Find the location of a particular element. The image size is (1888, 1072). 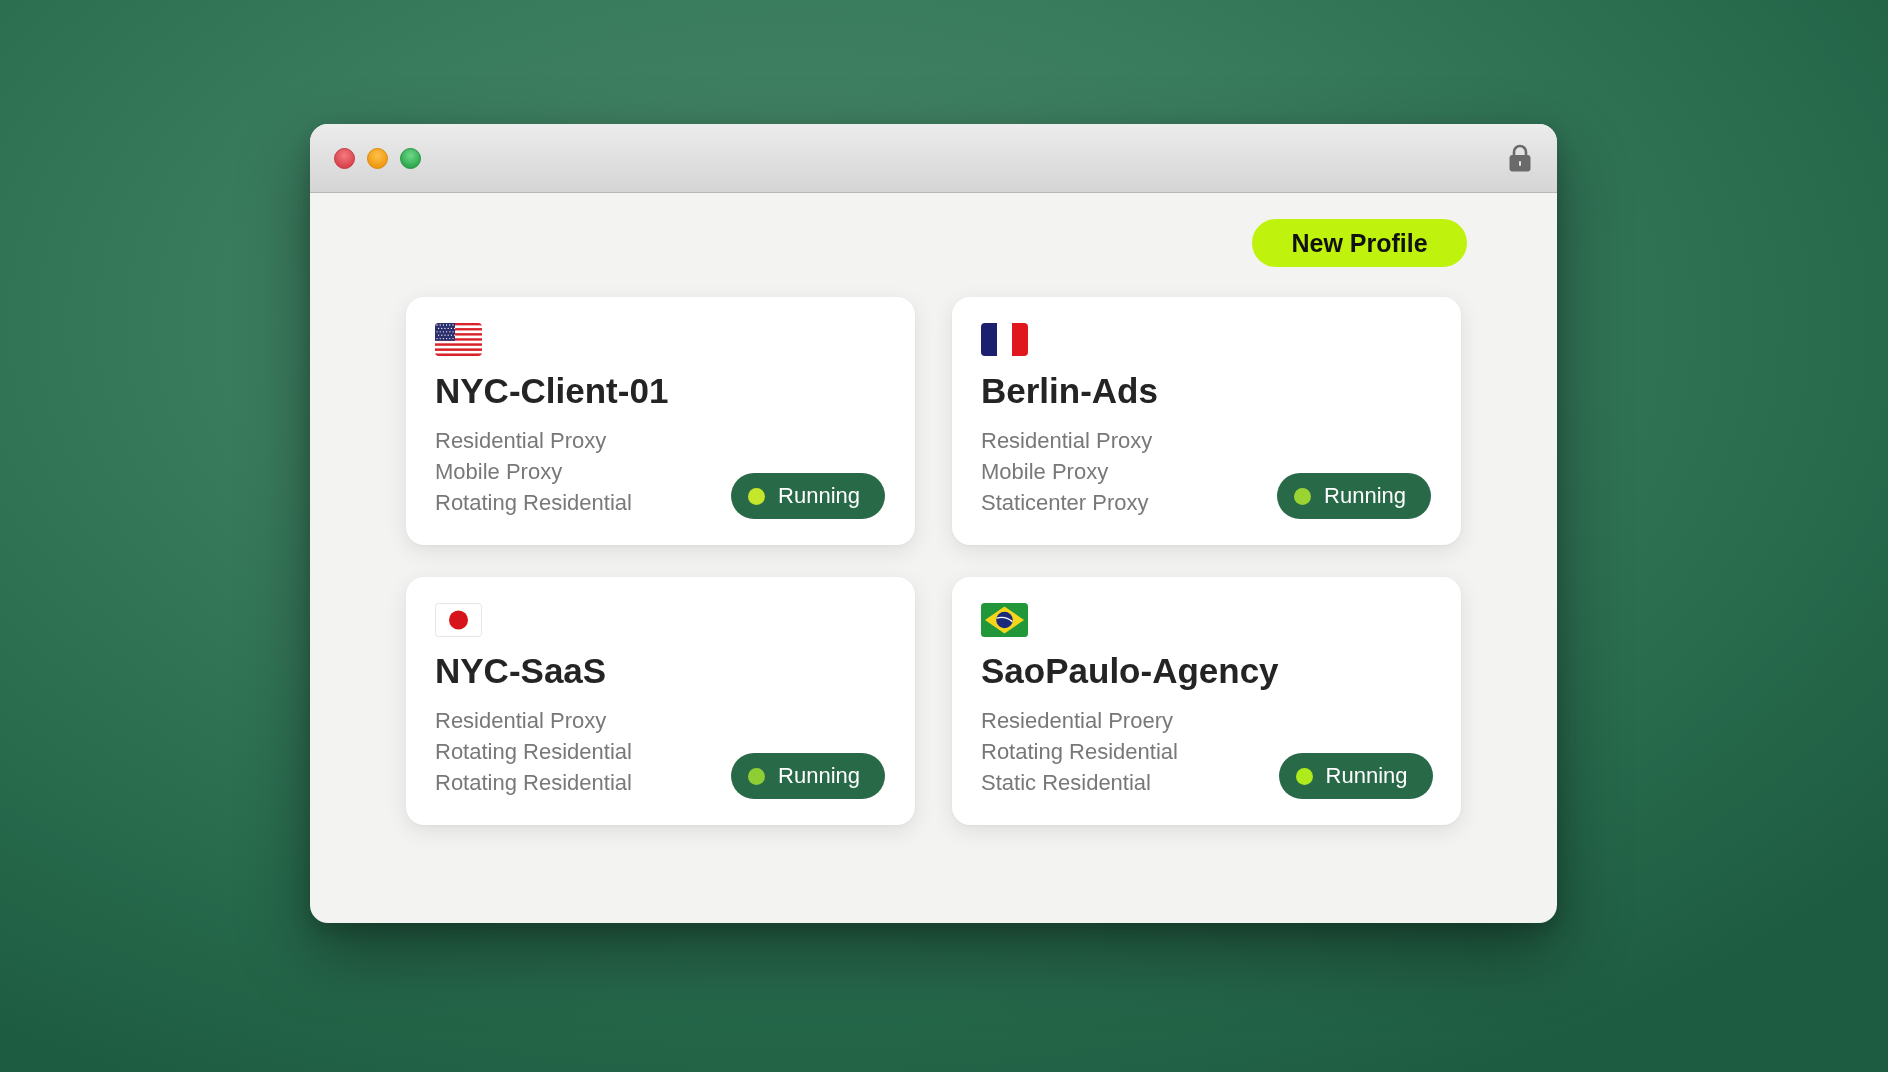

proxy-type-label: Resiedential Proery is located at coordinates (1077, 721).